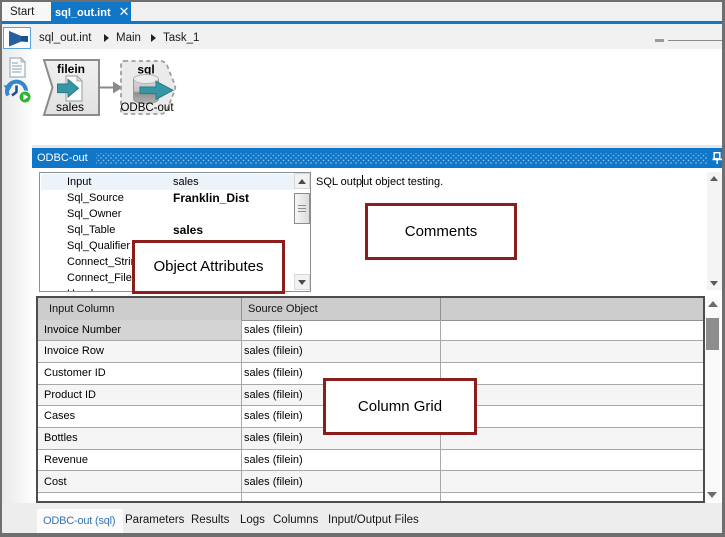  What do you see at coordinates (70, 107) in the screenshot?
I see `svg-text: sales` at bounding box center [70, 107].